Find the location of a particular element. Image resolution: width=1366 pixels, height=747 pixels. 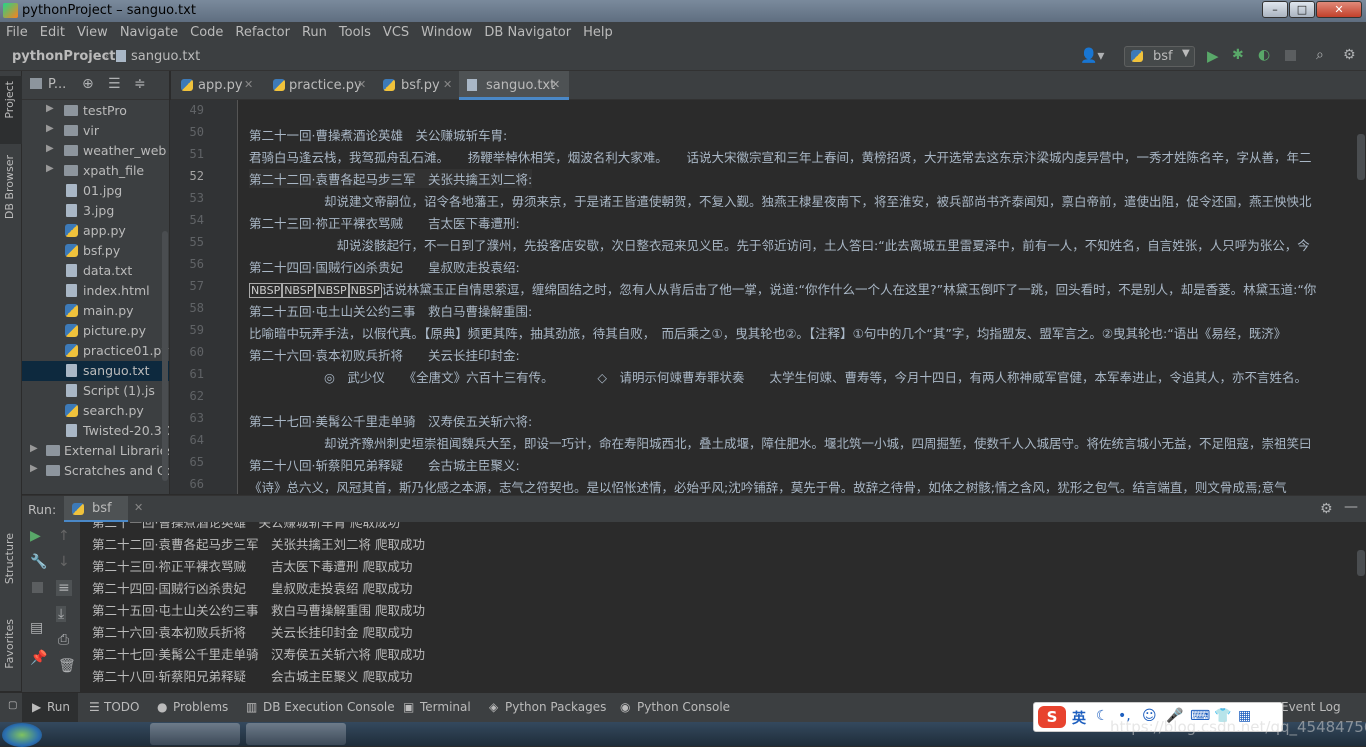

menu-db-navigator: DB Navigator is located at coordinates (527, 31).